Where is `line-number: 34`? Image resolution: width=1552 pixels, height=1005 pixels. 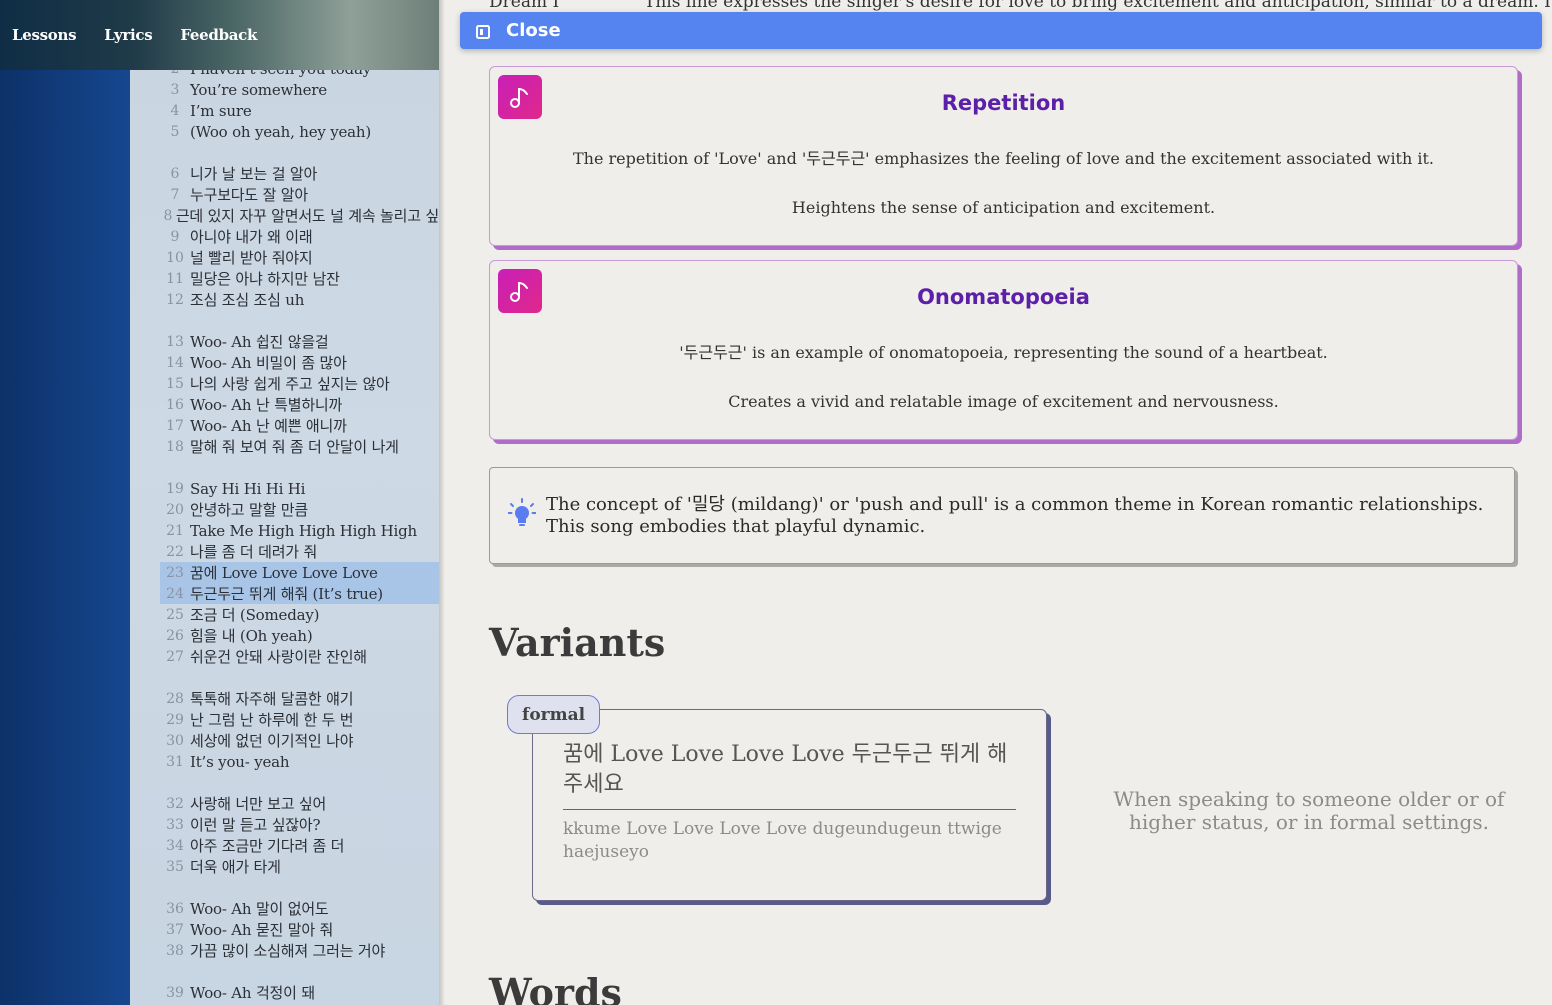
line-number: 34 is located at coordinates (175, 845).